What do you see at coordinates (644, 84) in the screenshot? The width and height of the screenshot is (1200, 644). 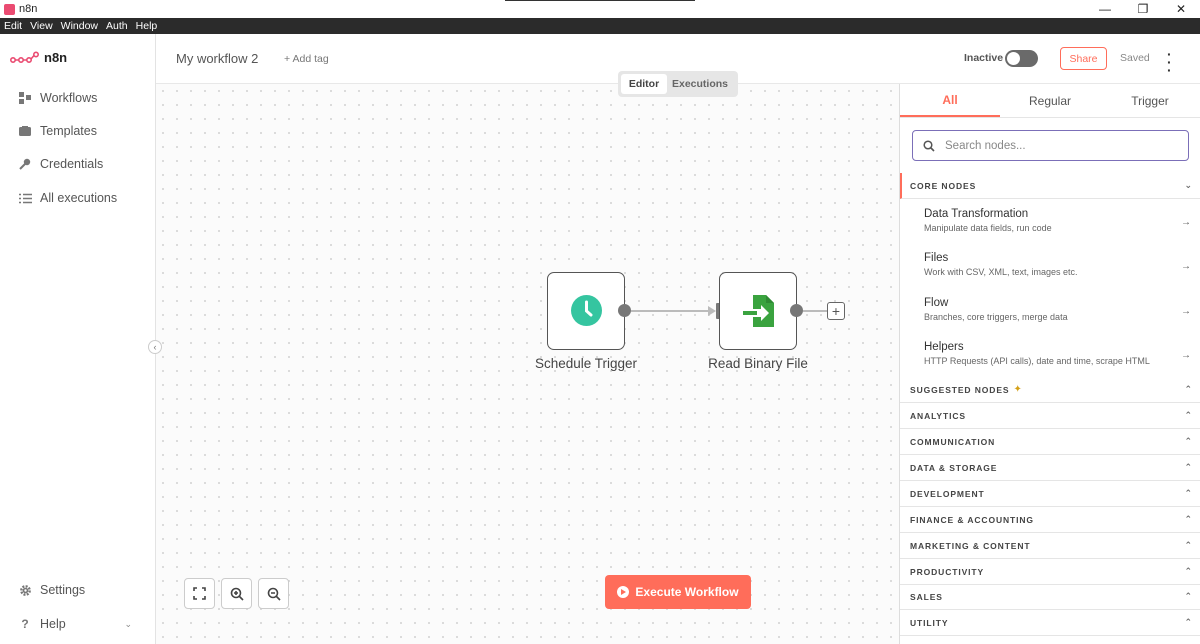 I see `tab-editor: Editor` at bounding box center [644, 84].